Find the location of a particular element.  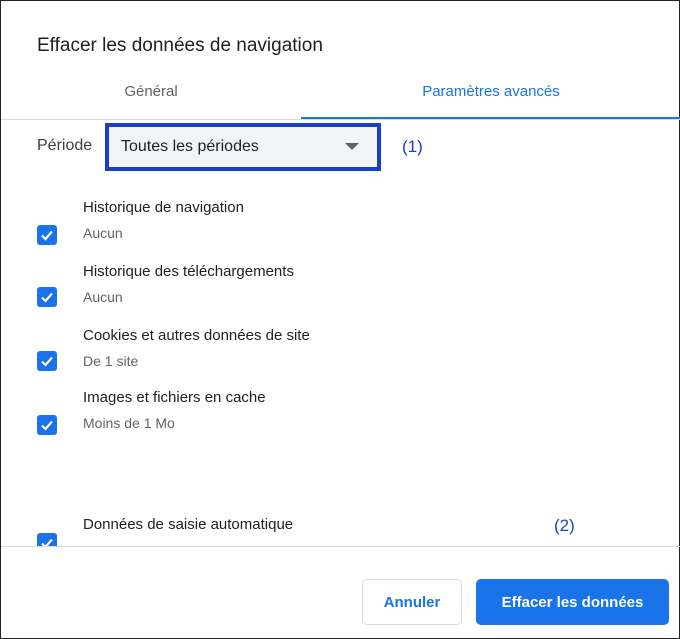

checkbox-cookies is located at coordinates (47, 361).